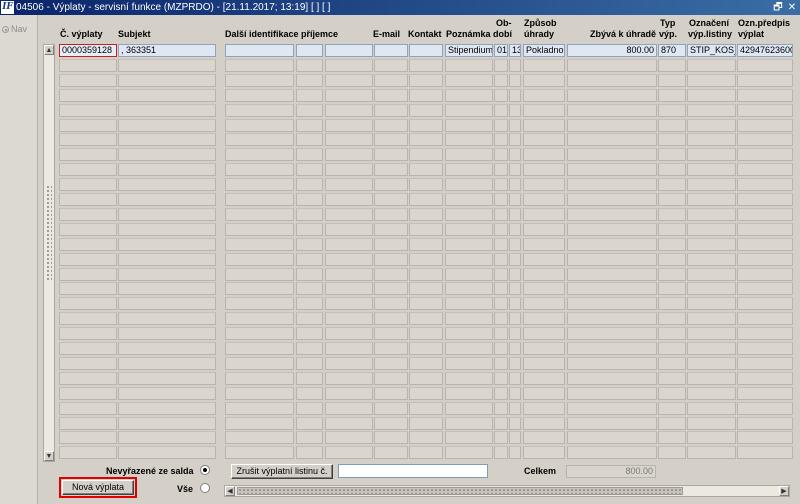 Image resolution: width=800 pixels, height=504 pixels. Describe the element at coordinates (612, 50) in the screenshot. I see `cell-zbyva: 800.00` at that location.